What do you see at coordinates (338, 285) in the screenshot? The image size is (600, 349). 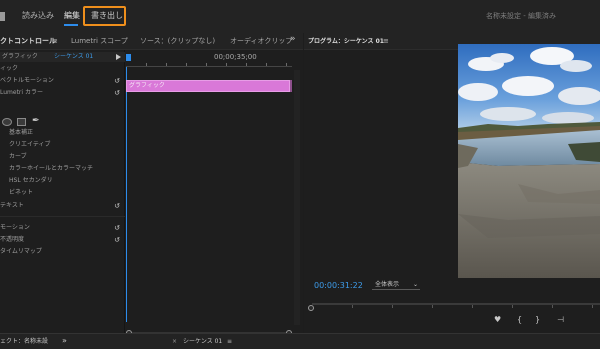 I see `program-timecode: 00:00:31:22` at bounding box center [338, 285].